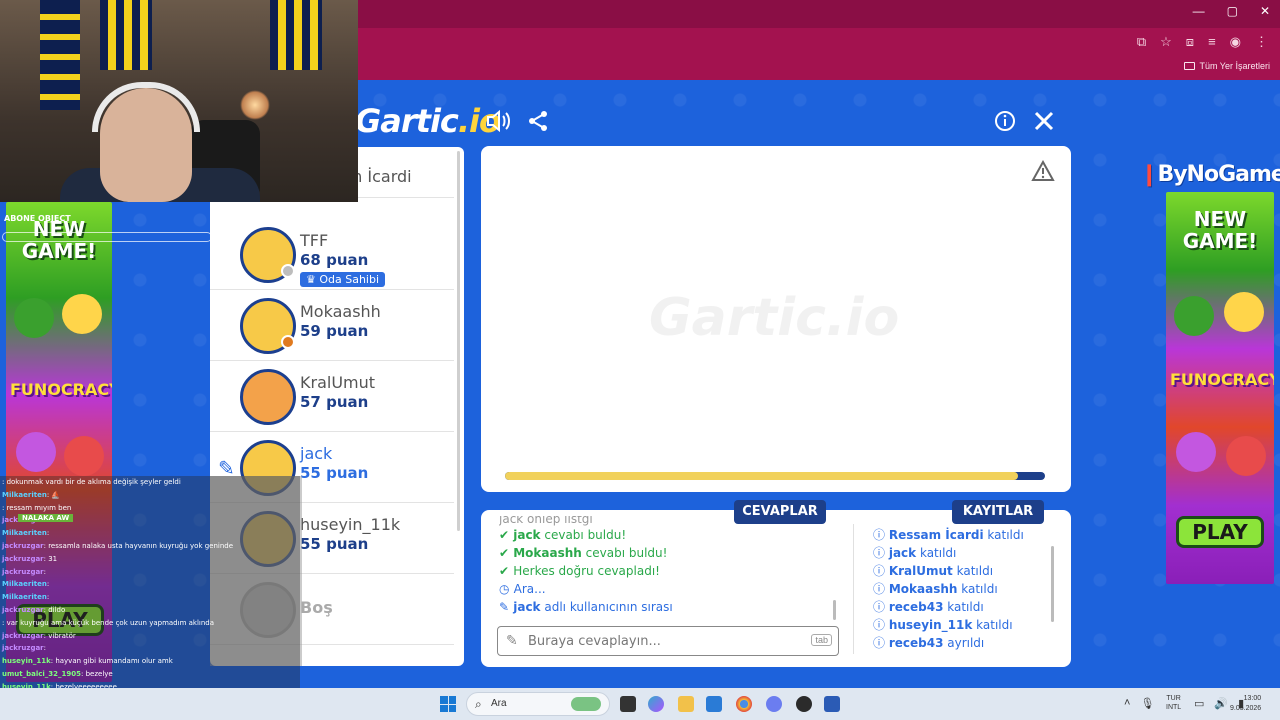  I want to click on share-icon, so click(538, 121).